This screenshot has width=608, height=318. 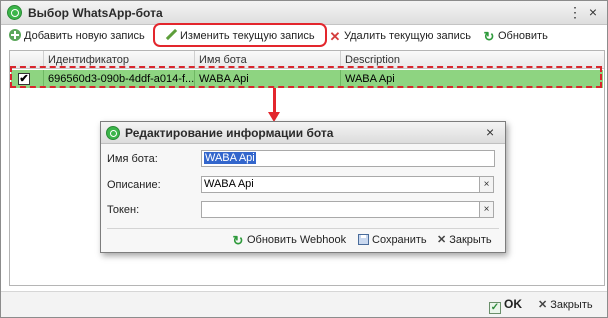 What do you see at coordinates (490, 132) in the screenshot?
I see `dialog-close-icon: ×` at bounding box center [490, 132].